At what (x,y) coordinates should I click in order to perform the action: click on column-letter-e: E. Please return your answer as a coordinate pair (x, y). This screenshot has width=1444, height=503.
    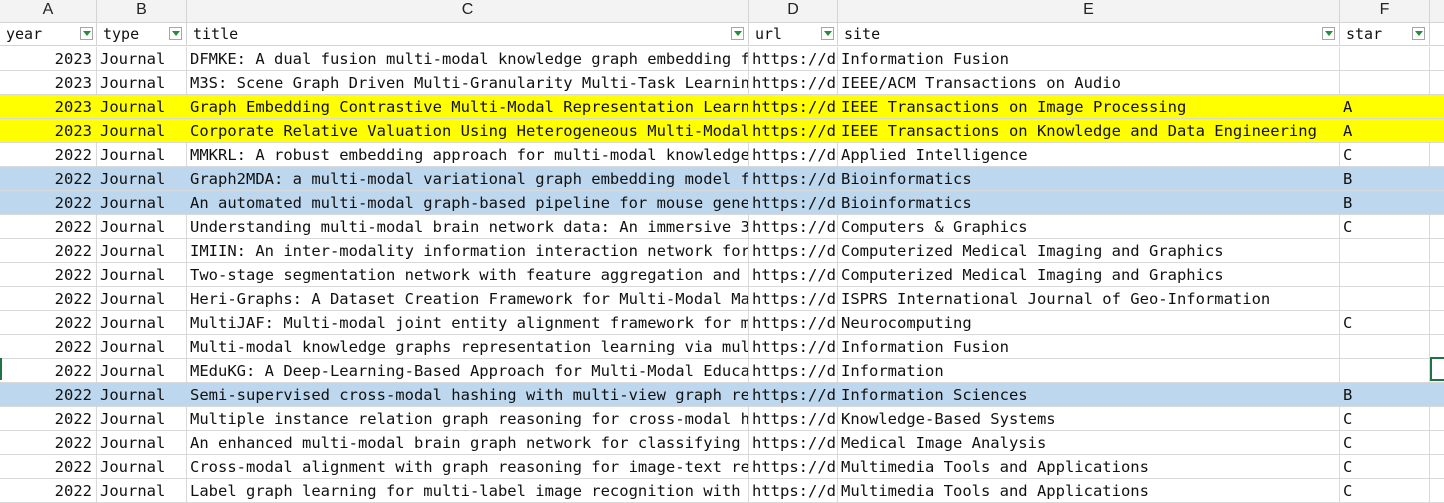
    Looking at the image, I should click on (1089, 11).